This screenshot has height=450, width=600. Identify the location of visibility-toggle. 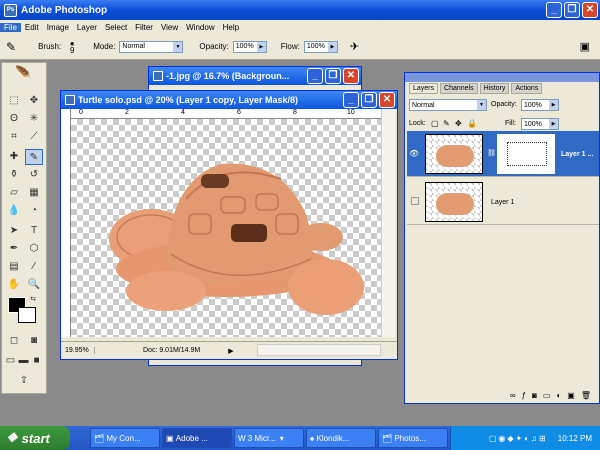
(415, 201).